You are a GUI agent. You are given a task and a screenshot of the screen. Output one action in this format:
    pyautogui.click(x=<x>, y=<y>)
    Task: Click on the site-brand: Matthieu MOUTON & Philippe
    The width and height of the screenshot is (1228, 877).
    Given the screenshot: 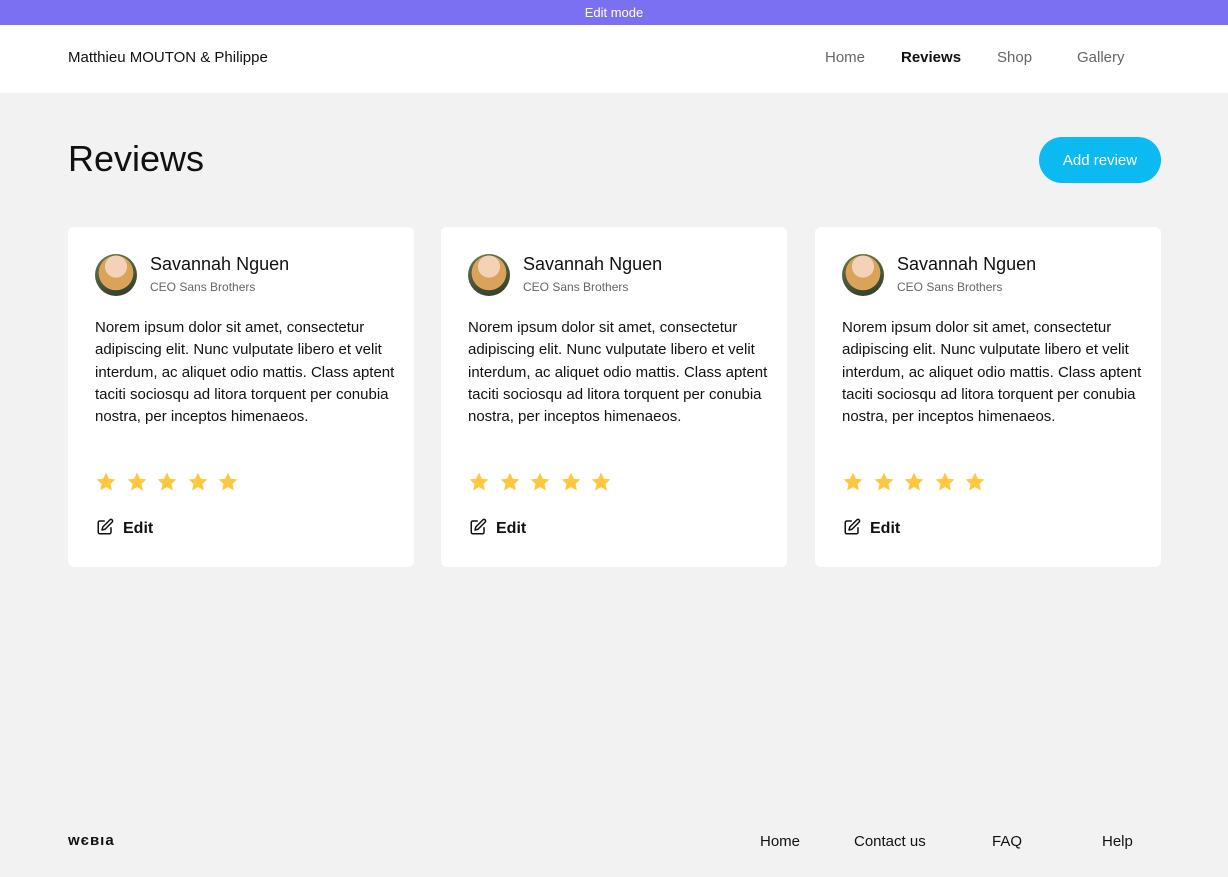 What is the action you would take?
    pyautogui.click(x=168, y=57)
    